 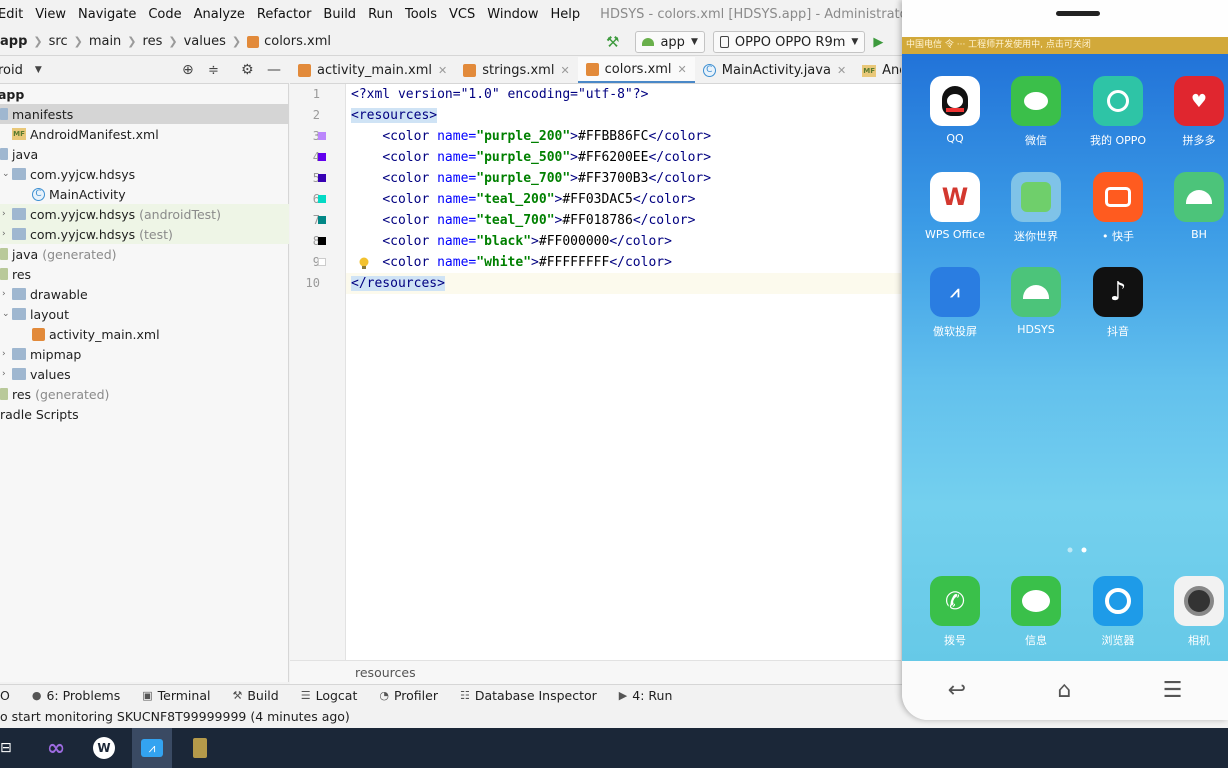 I want to click on tree-item-res-generated: res (generated), so click(x=144, y=394).